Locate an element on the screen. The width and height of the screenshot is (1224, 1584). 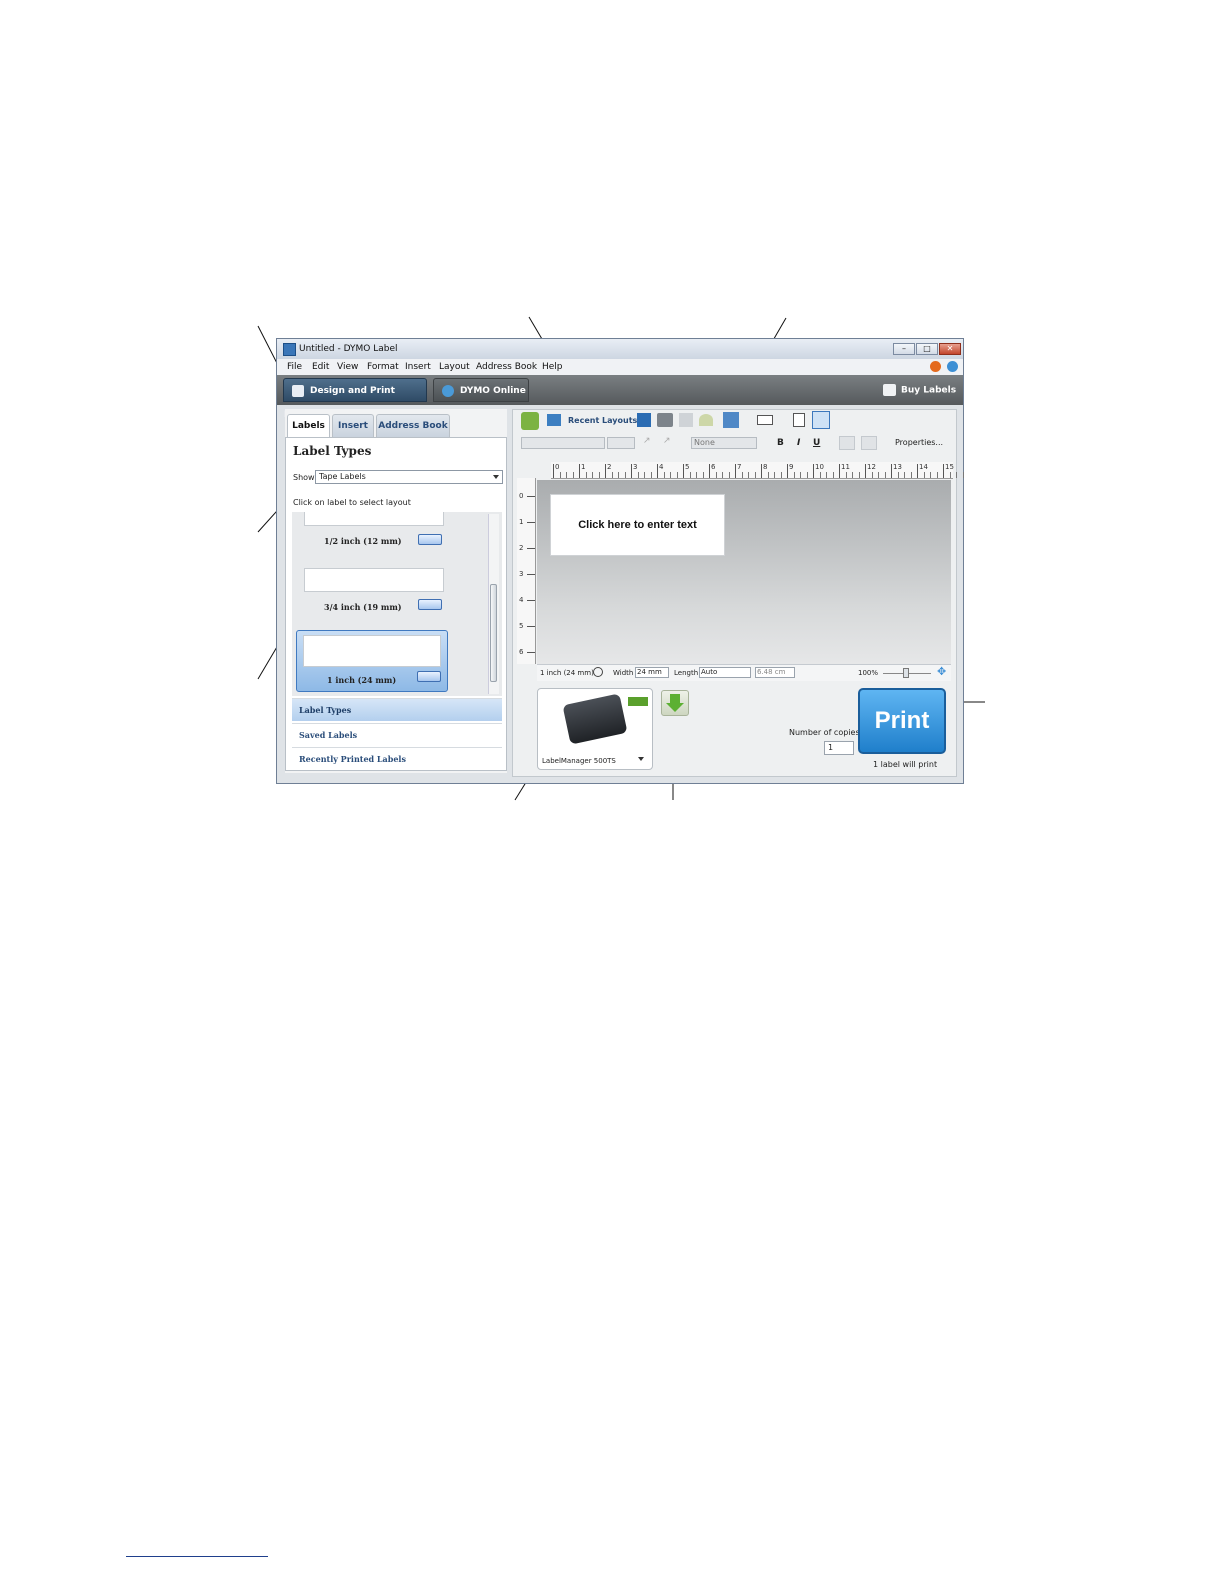
tape-preview-12mm is located at coordinates (374, 519).